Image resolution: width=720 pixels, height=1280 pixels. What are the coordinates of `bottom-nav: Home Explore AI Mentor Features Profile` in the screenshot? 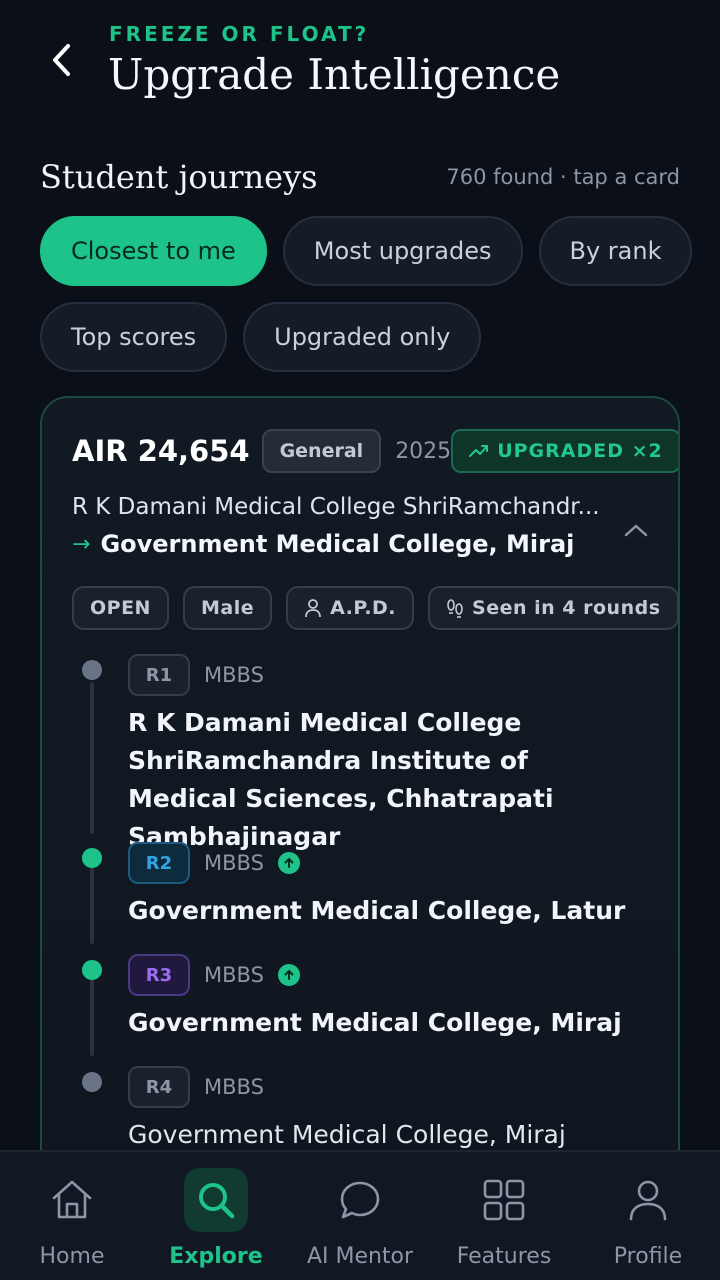 It's located at (360, 1215).